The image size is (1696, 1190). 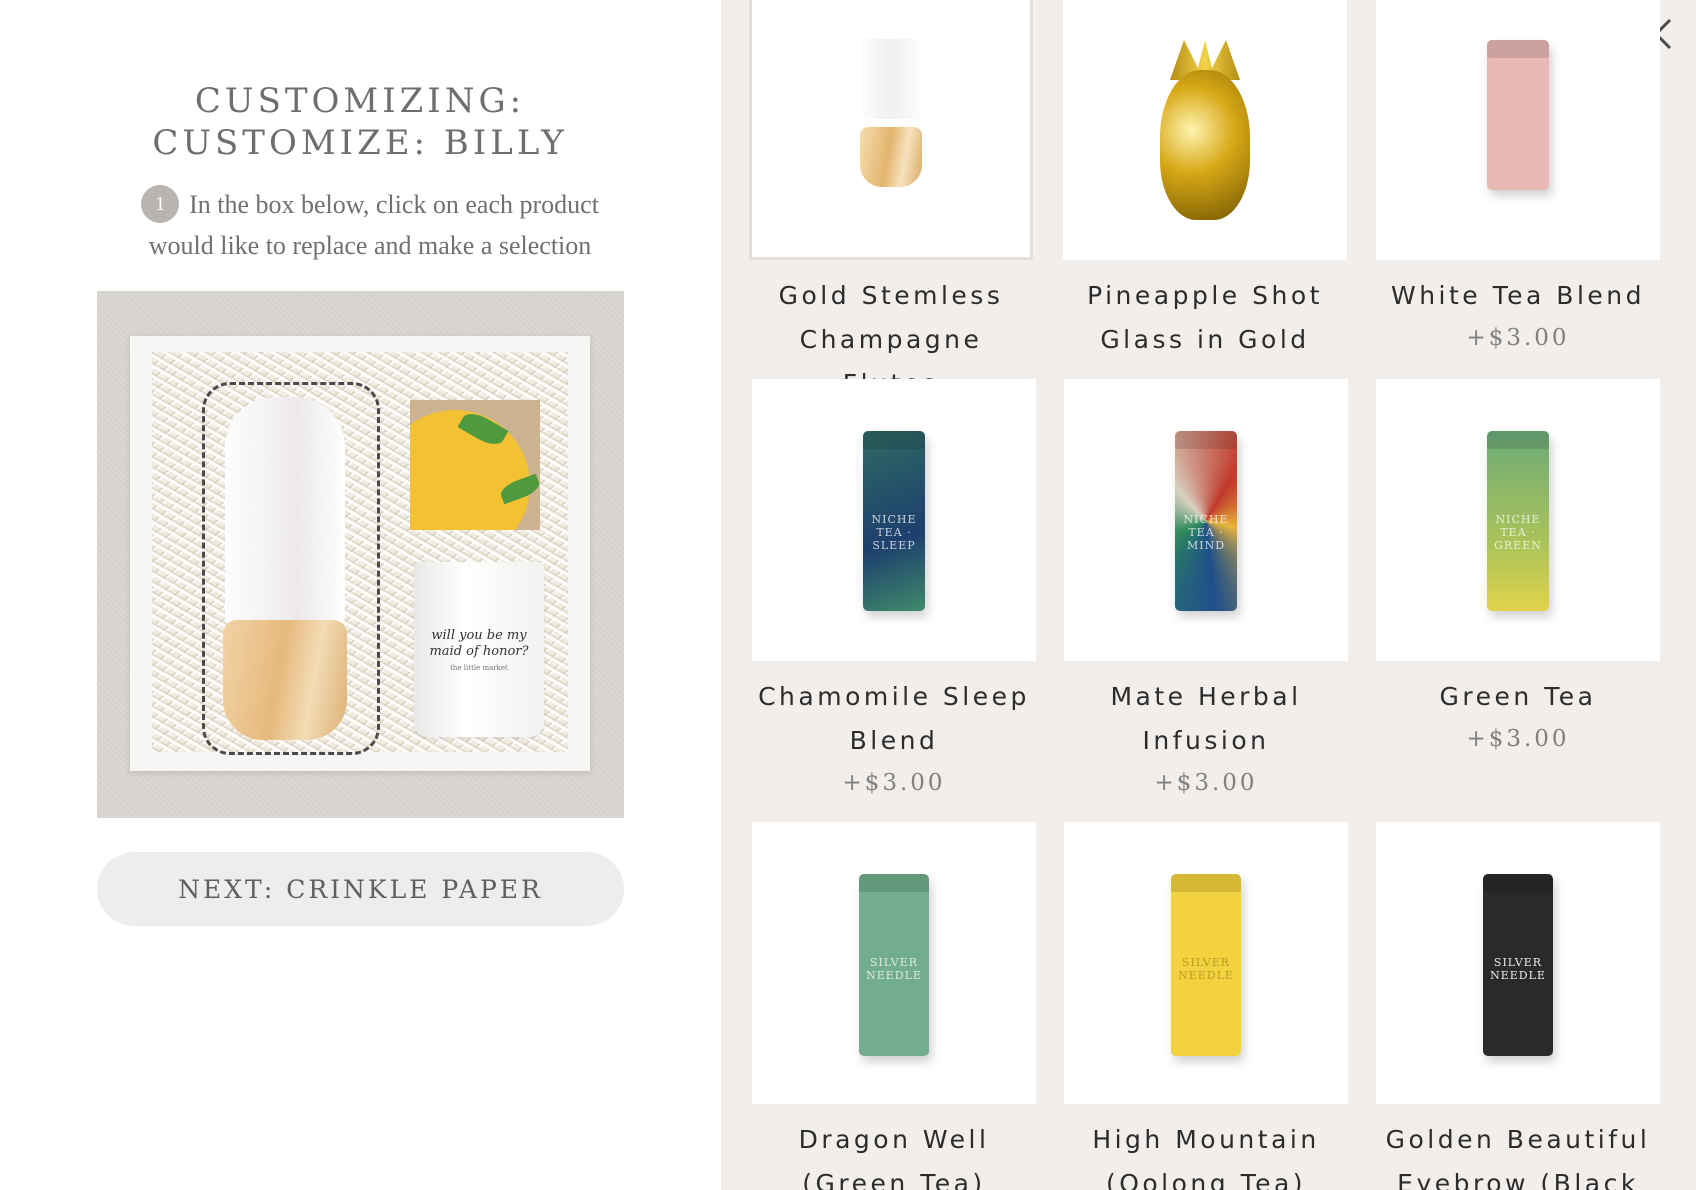 I want to click on product-name: High Mountain (Oolong Tea), so click(x=1206, y=1157).